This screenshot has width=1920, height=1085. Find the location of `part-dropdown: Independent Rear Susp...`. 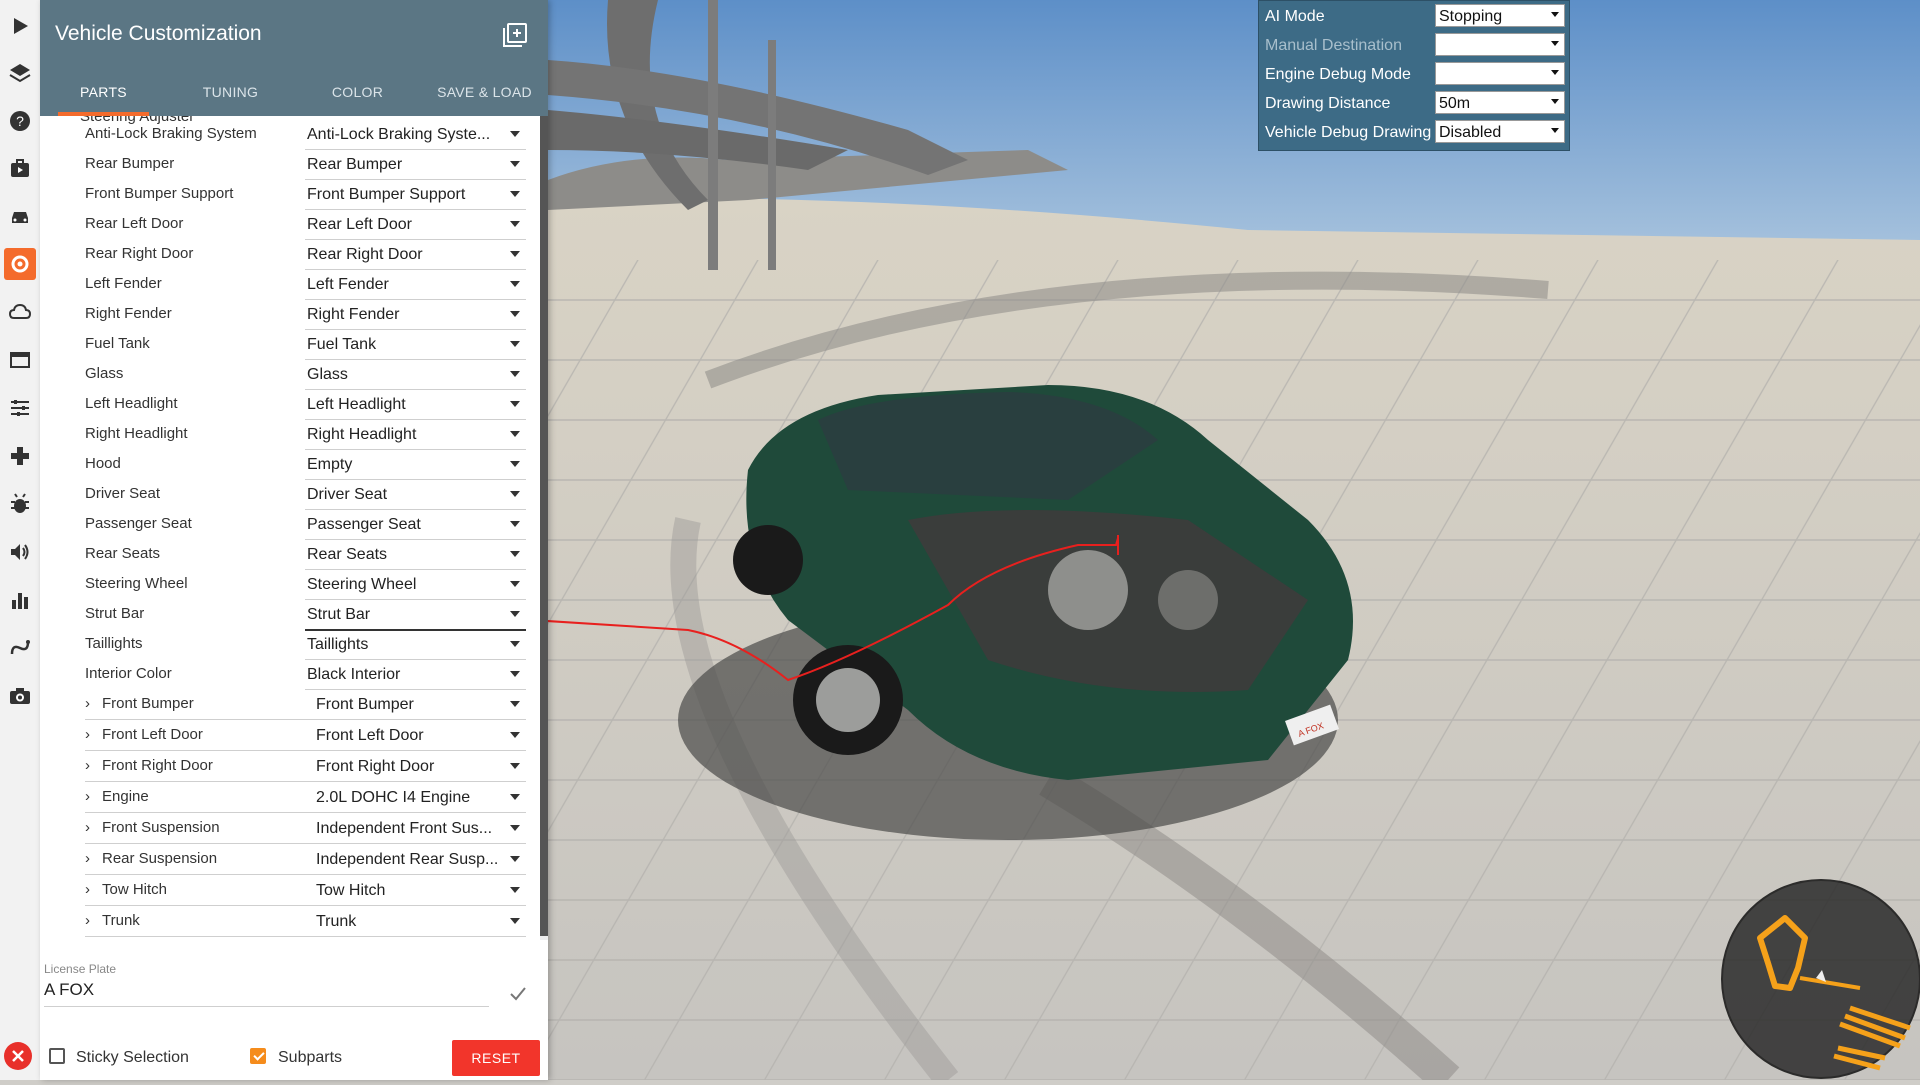

part-dropdown: Independent Rear Susp... is located at coordinates (420, 860).